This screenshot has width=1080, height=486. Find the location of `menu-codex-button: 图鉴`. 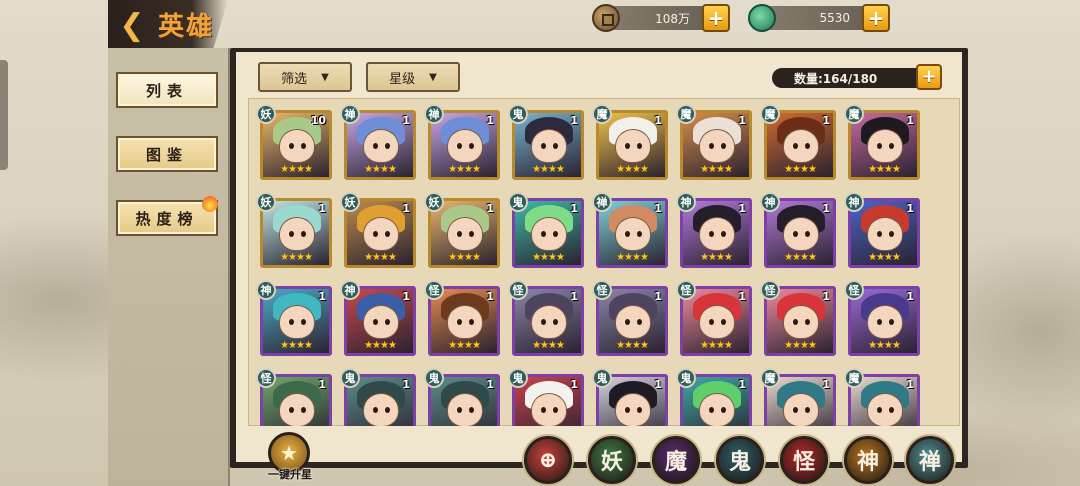

menu-codex-button: 图鉴 is located at coordinates (167, 154).